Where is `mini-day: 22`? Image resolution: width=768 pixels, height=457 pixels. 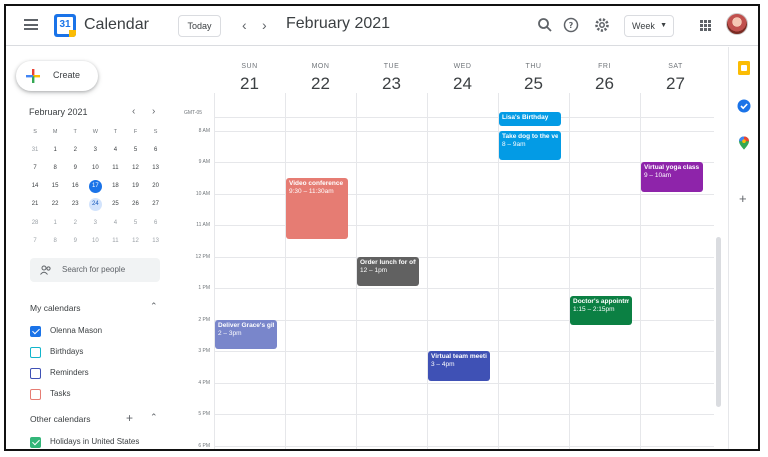
mini-day: 22 is located at coordinates (55, 204).